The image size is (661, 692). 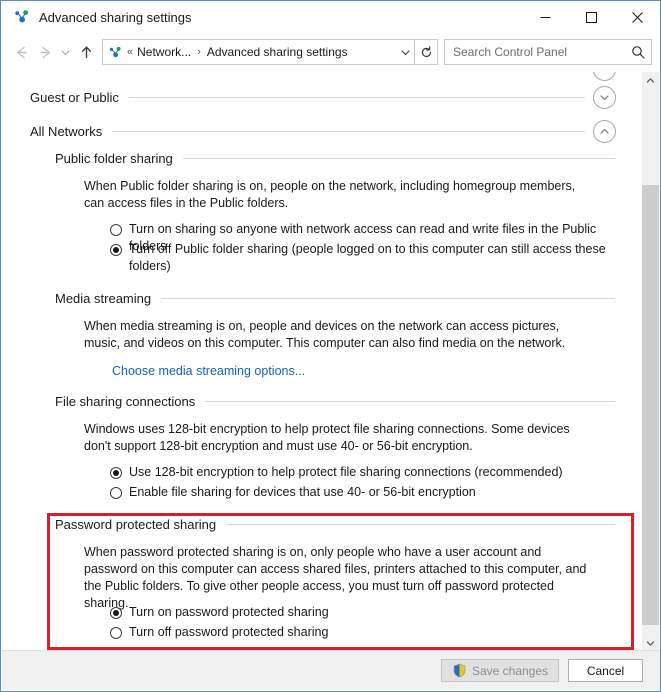 What do you see at coordinates (331, 670) in the screenshot?
I see `dialog-footer: Save changes Cancel` at bounding box center [331, 670].